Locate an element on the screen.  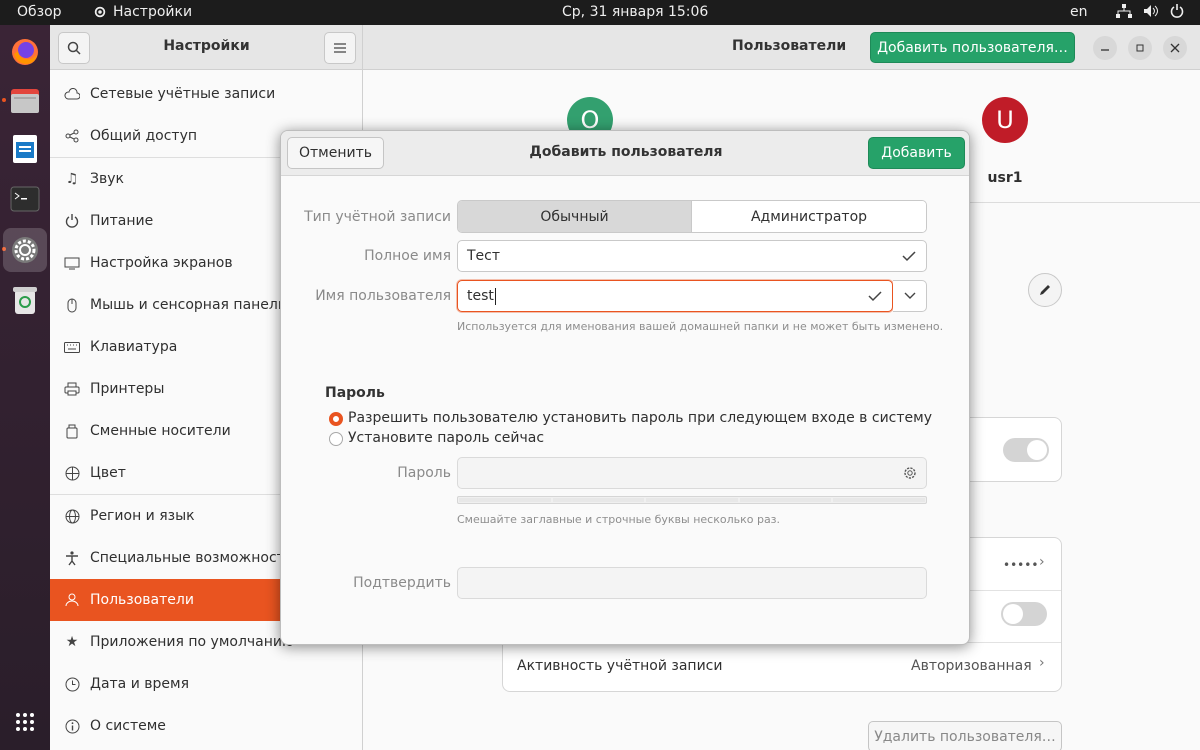
auto-login-switch is located at coordinates (1026, 450).